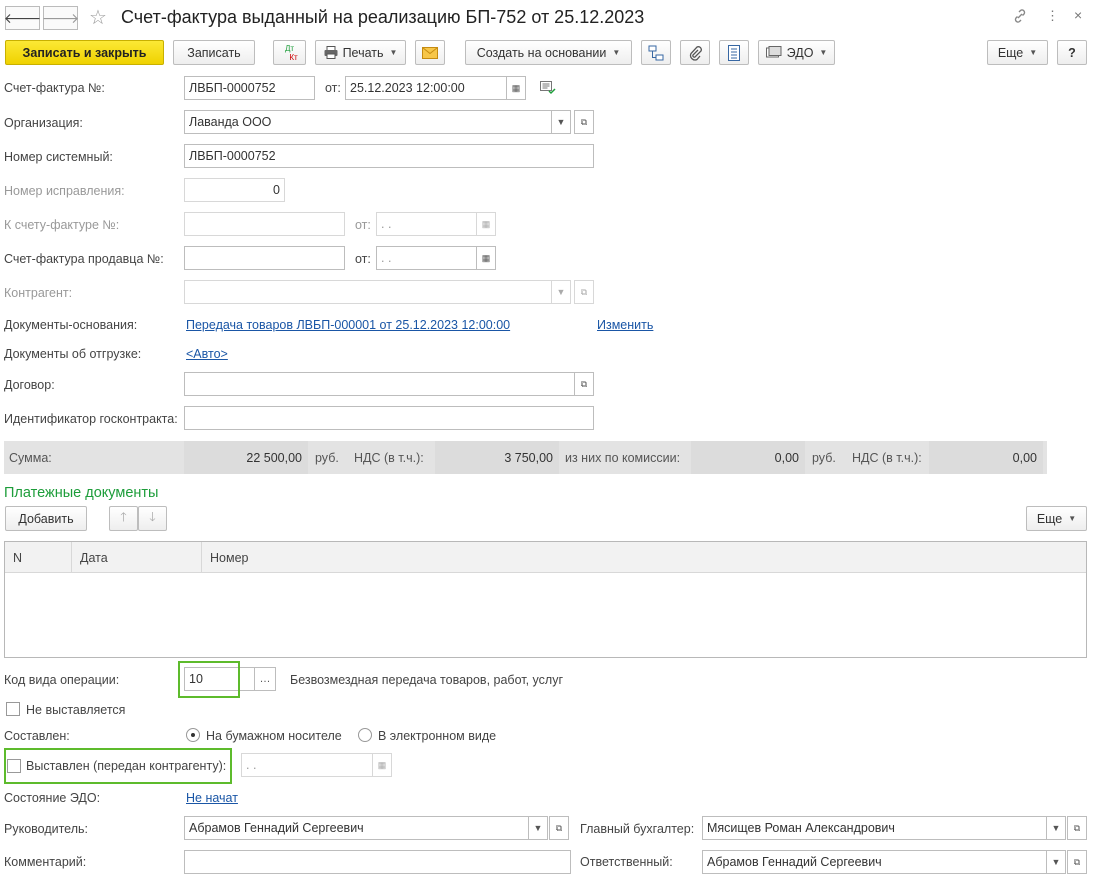 The height and width of the screenshot is (882, 1093). Describe the element at coordinates (193, 735) in the screenshot. I see `paper-radio` at that location.